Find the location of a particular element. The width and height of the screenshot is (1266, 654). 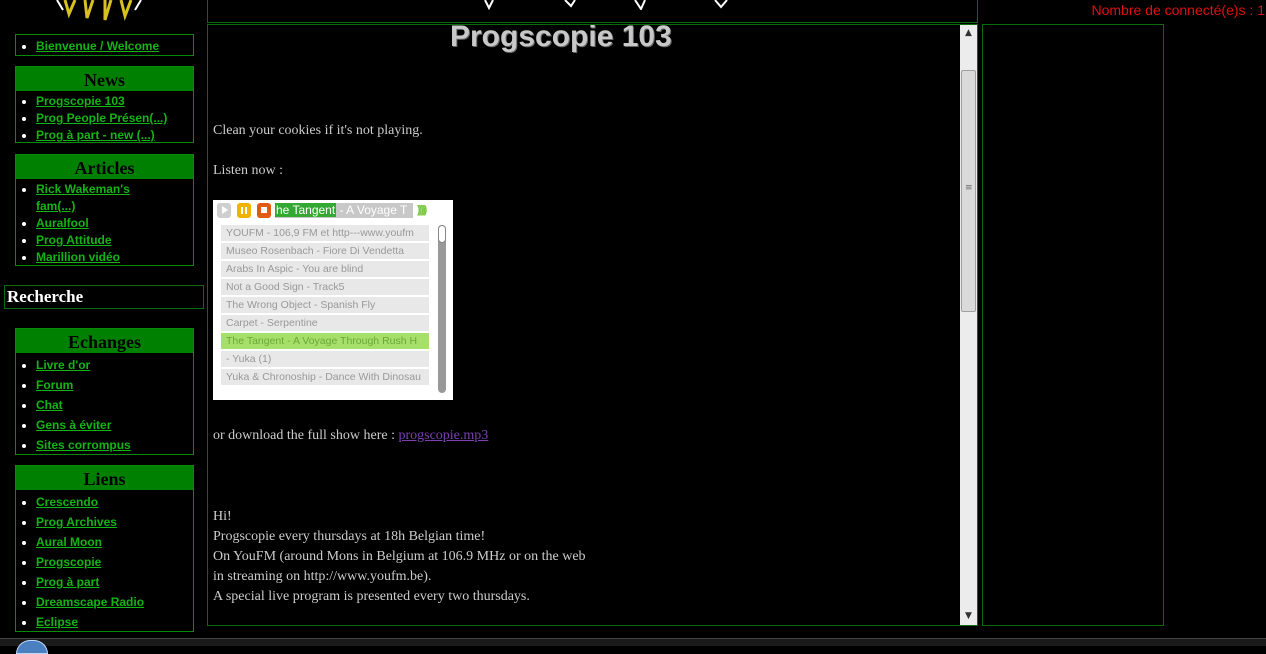

liens-heading: Liens is located at coordinates (104, 478).